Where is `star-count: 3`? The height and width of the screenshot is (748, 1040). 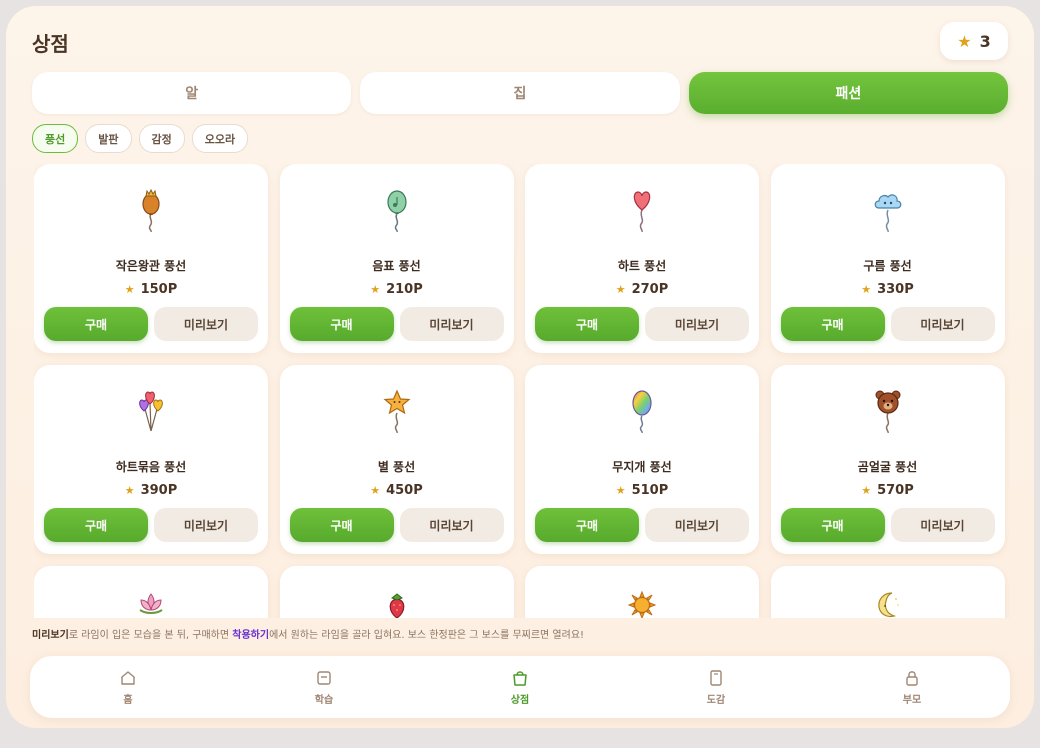
star-count: 3 is located at coordinates (985, 41).